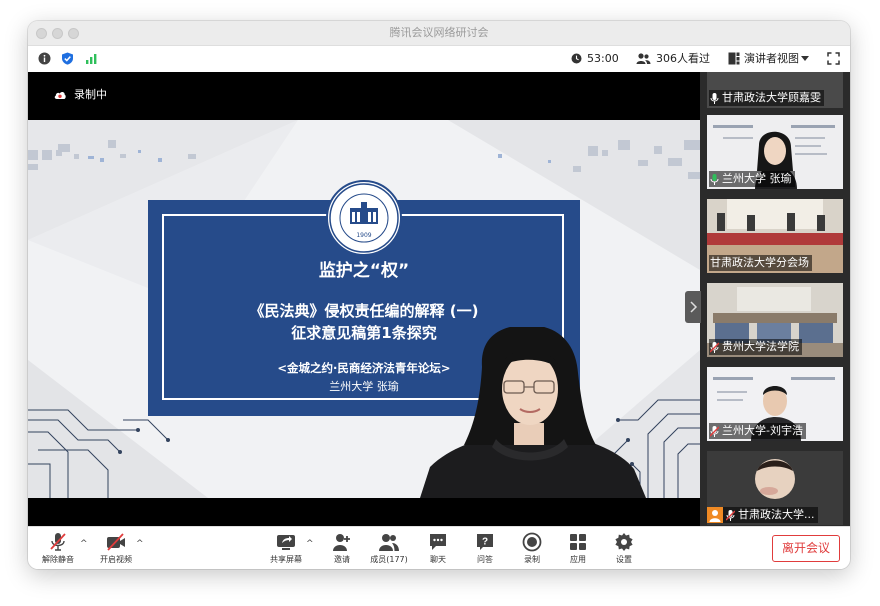  I want to click on participant-tile-active: 兰州大学 张瑜, so click(775, 152).